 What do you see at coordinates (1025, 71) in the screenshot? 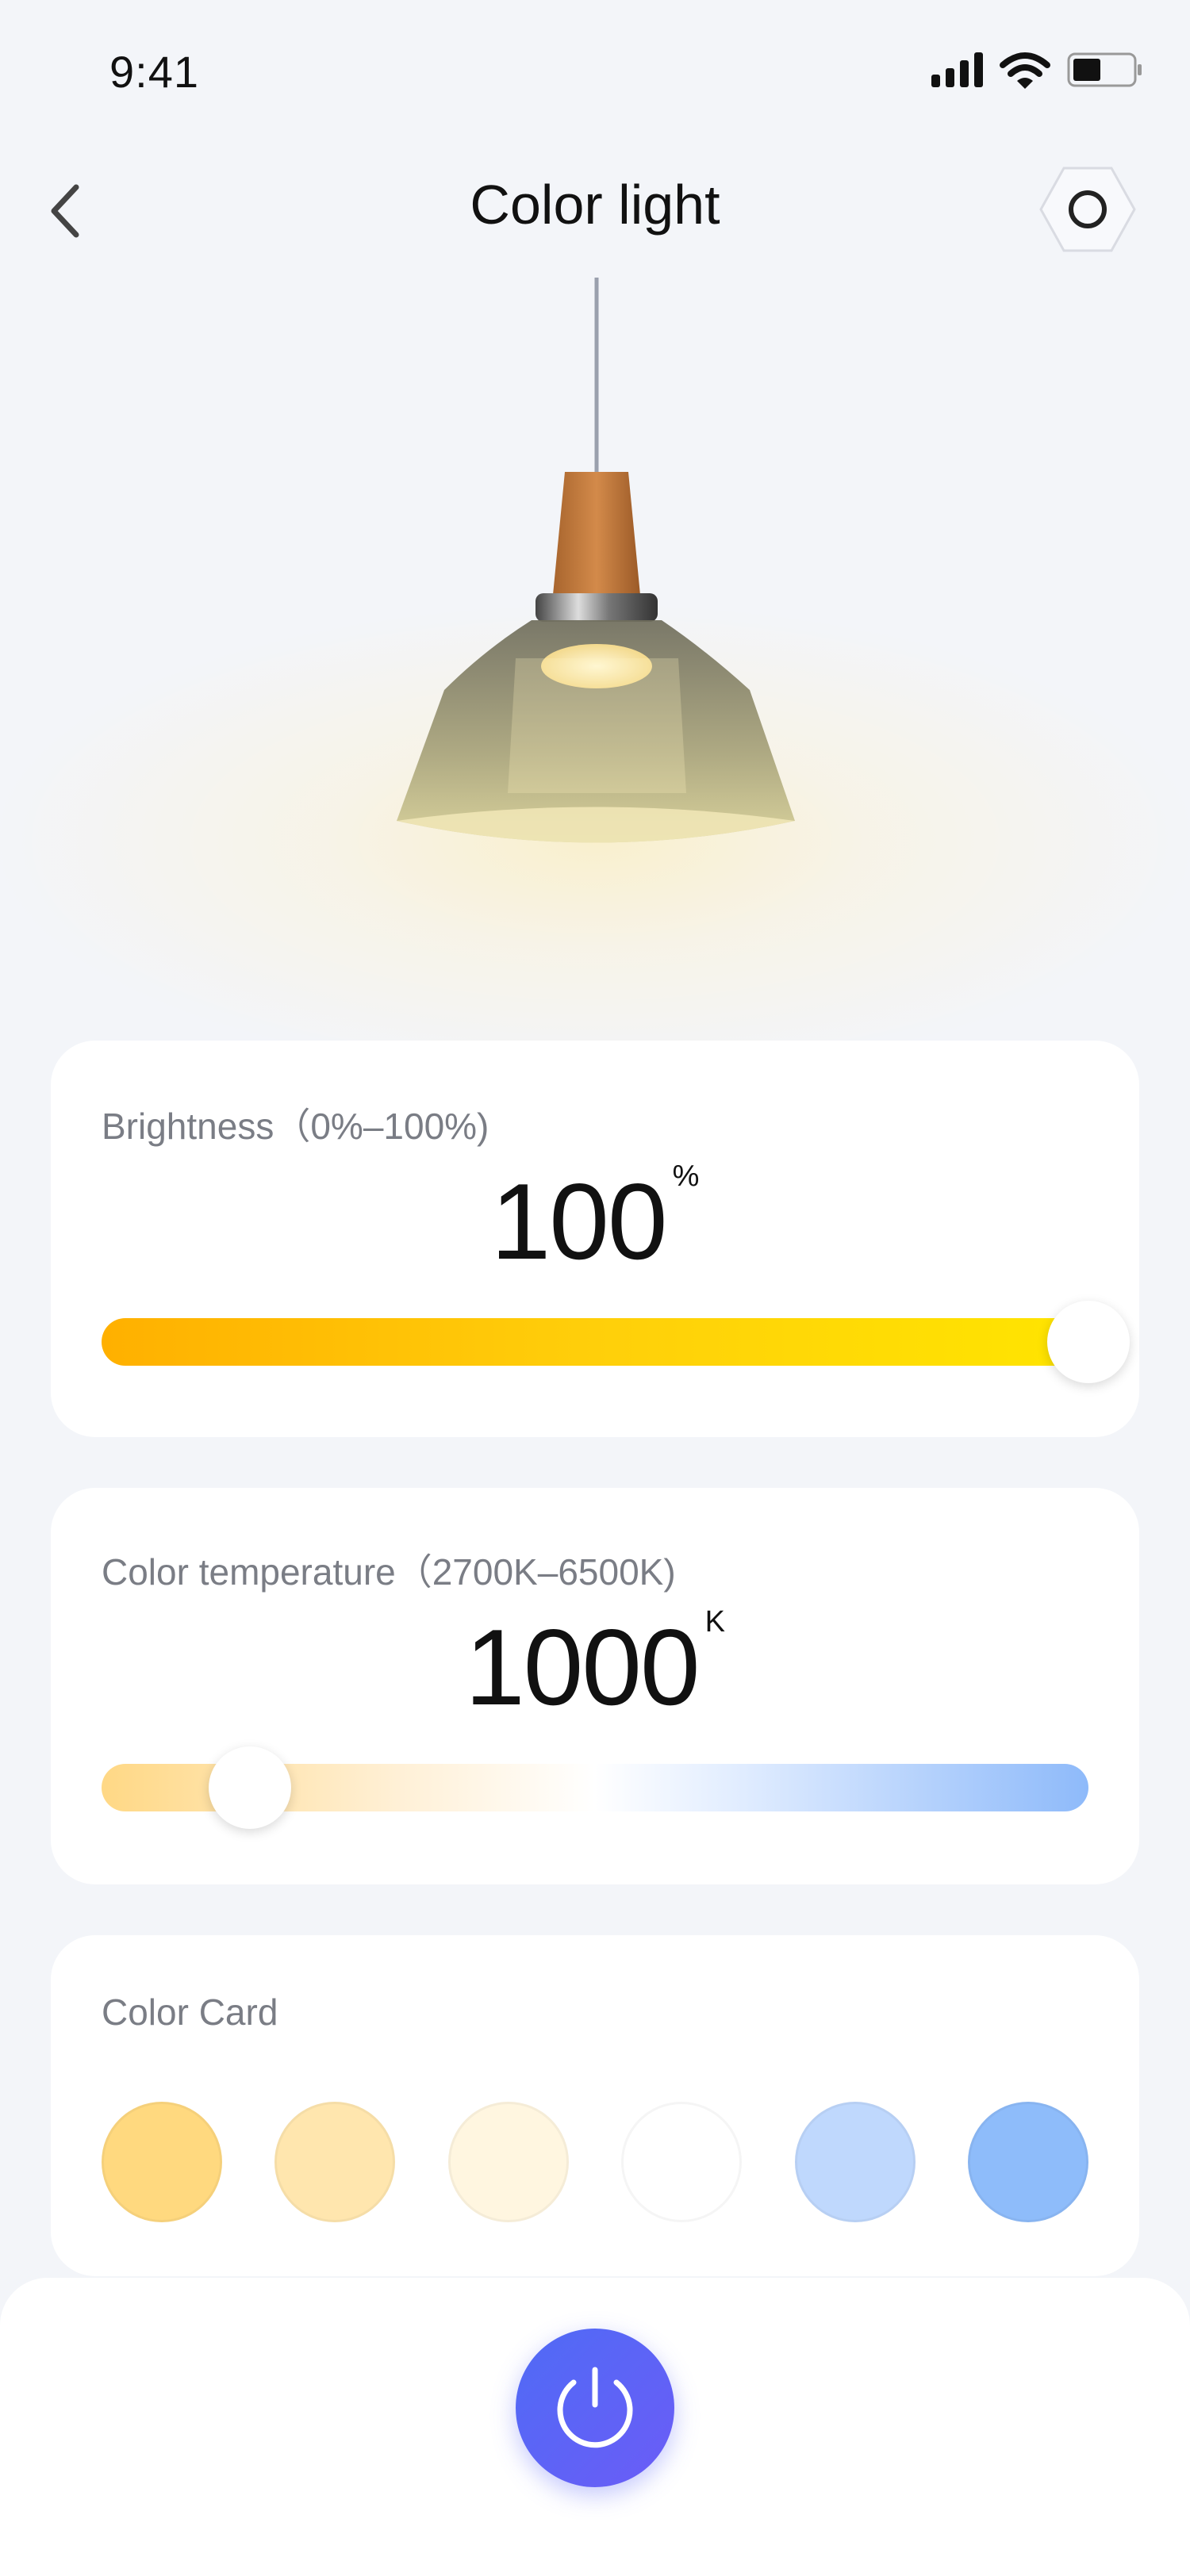
I see `wifi-icon` at bounding box center [1025, 71].